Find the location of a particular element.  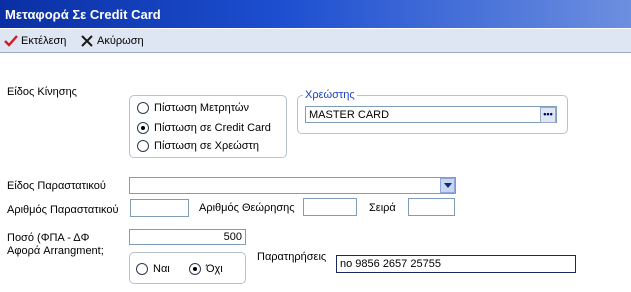

debtor-field: MASTER CARD is located at coordinates (431, 114).